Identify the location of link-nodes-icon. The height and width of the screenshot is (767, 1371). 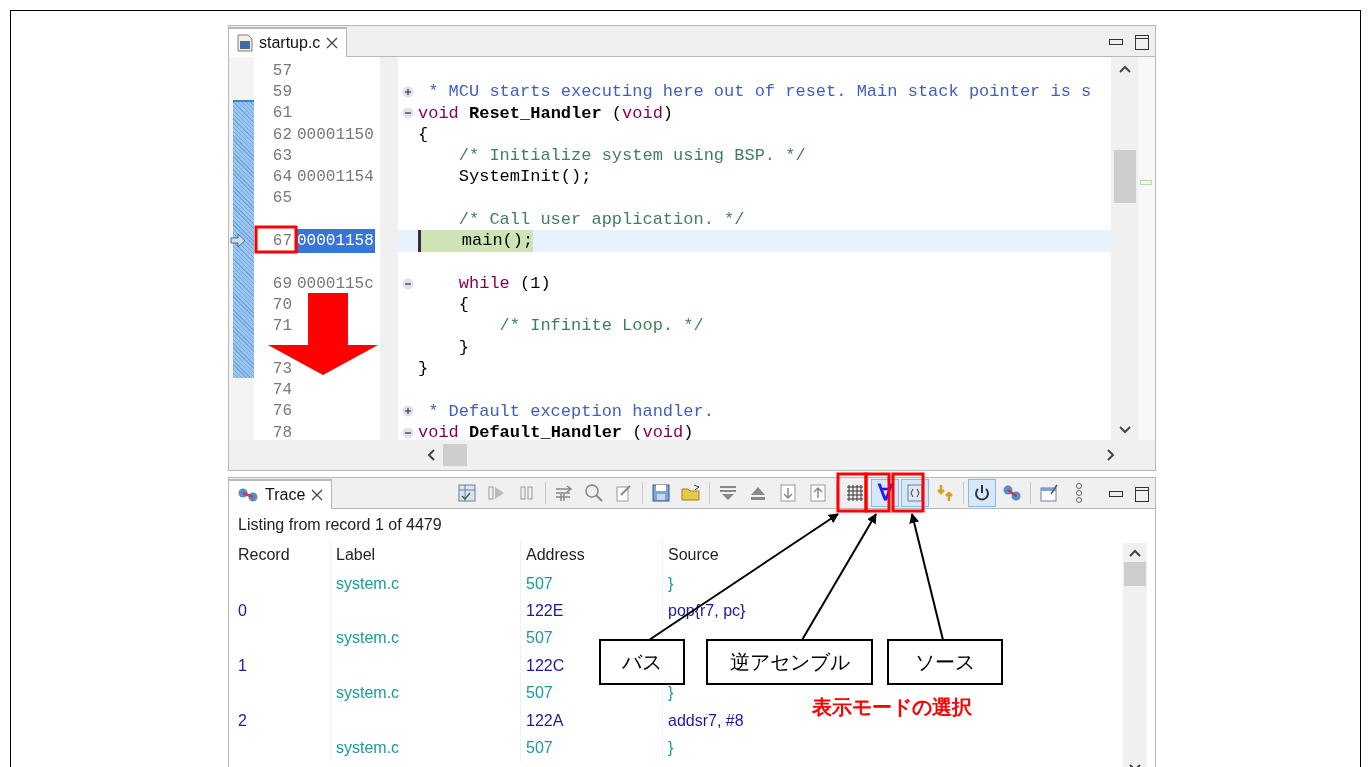
(248, 495).